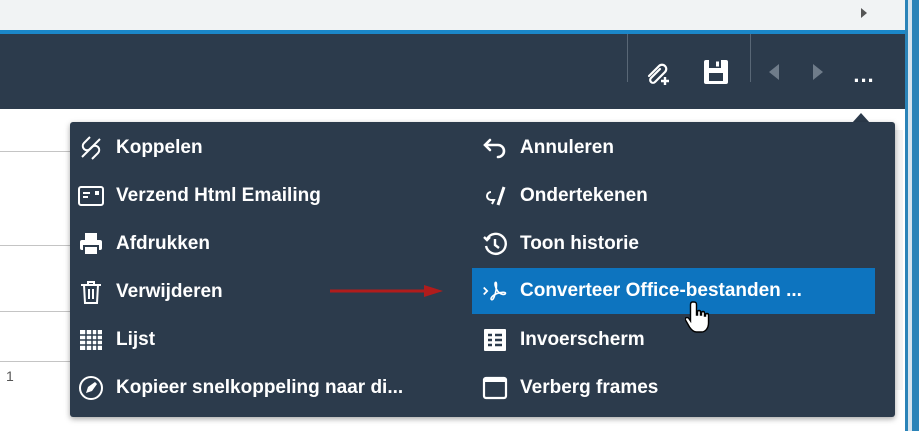  Describe the element at coordinates (91, 340) in the screenshot. I see `list-icon` at that location.